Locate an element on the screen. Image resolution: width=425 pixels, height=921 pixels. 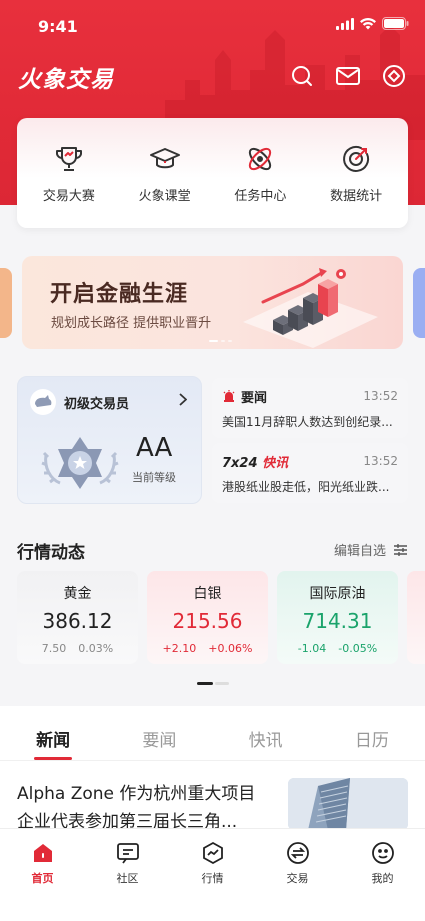
banner-pager is located at coordinates (220, 341).